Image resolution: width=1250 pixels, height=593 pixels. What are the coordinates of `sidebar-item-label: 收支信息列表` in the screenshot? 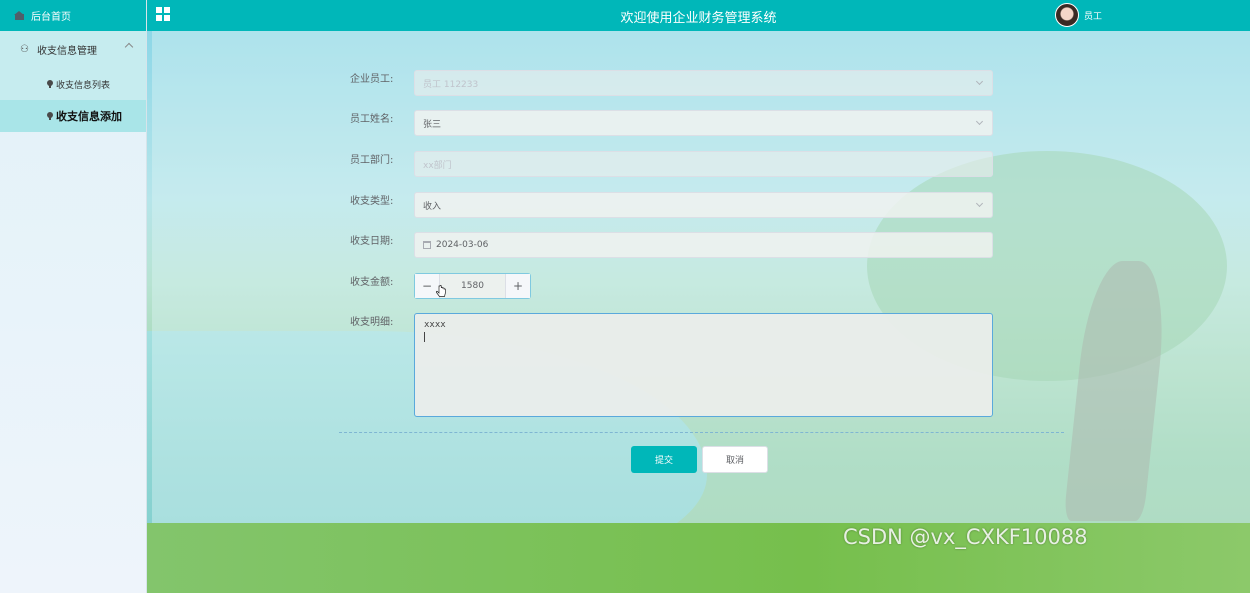 It's located at (83, 85).